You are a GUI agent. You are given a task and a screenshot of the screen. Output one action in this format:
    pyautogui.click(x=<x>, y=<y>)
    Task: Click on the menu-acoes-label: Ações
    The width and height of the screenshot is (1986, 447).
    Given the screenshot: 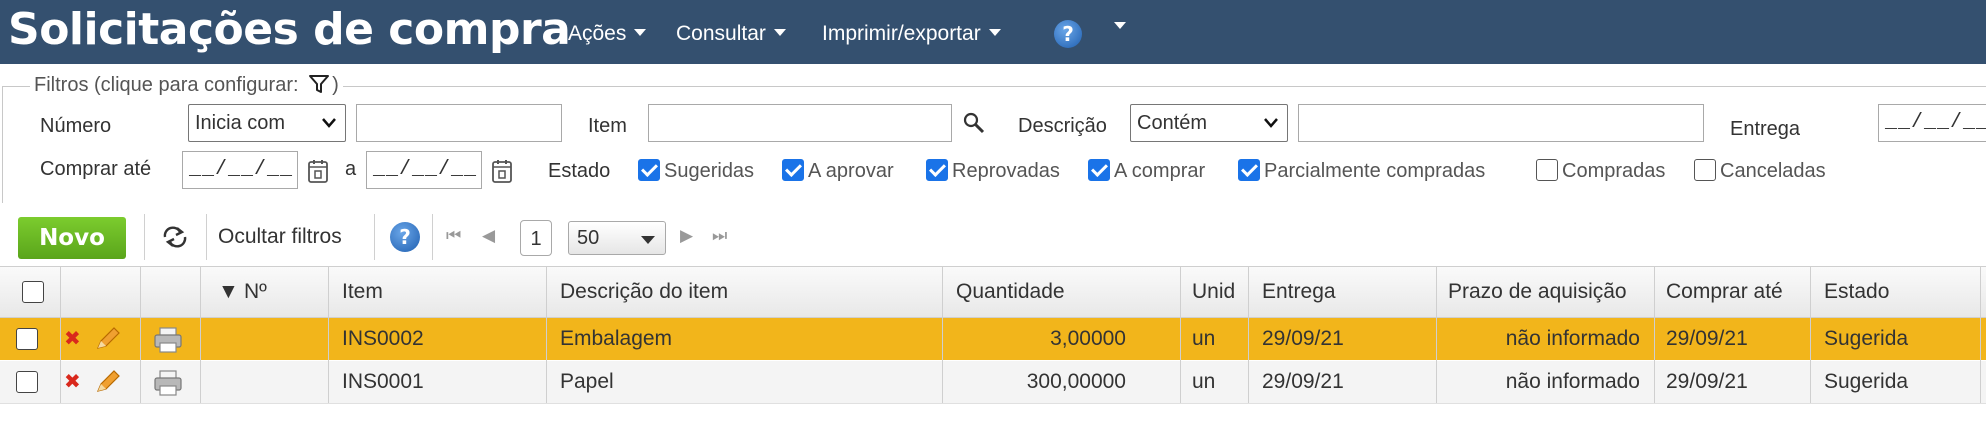 What is the action you would take?
    pyautogui.click(x=597, y=33)
    